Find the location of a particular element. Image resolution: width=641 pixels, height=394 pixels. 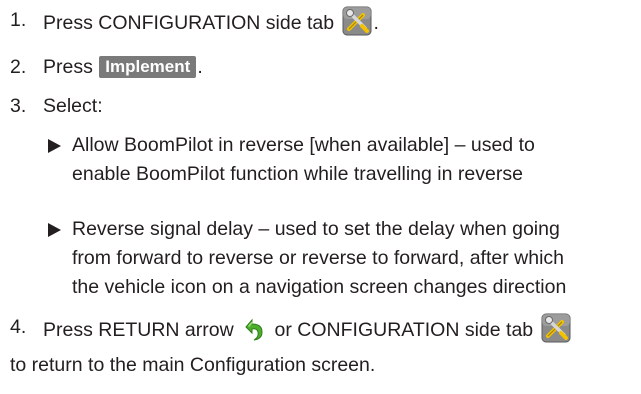

step-number: 2. is located at coordinates (18, 67).